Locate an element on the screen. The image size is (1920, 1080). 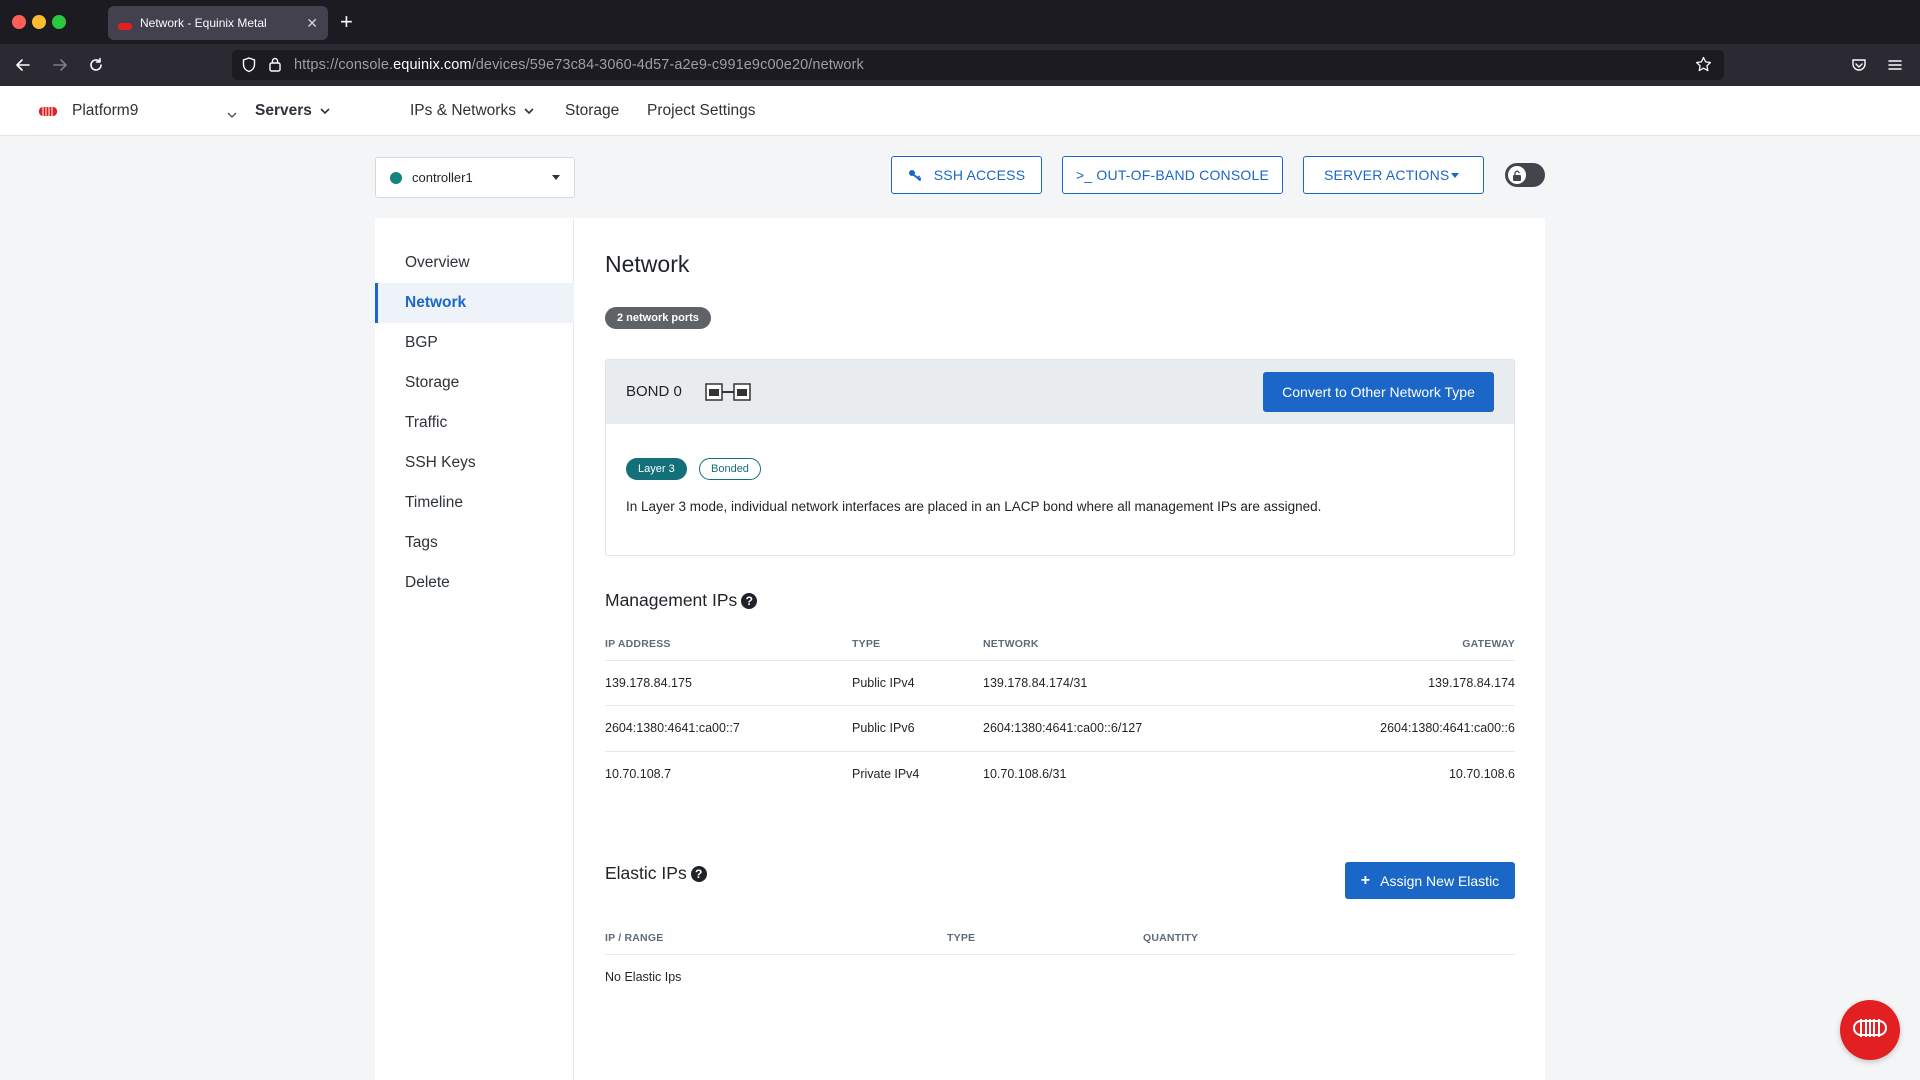
management-ips-title: Management IPs ? is located at coordinates (681, 600).